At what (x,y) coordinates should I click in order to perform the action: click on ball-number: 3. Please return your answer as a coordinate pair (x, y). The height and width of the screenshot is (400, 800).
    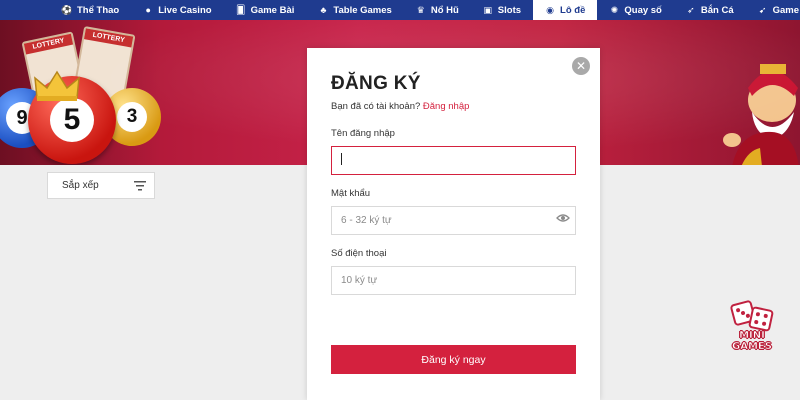
    Looking at the image, I should click on (132, 117).